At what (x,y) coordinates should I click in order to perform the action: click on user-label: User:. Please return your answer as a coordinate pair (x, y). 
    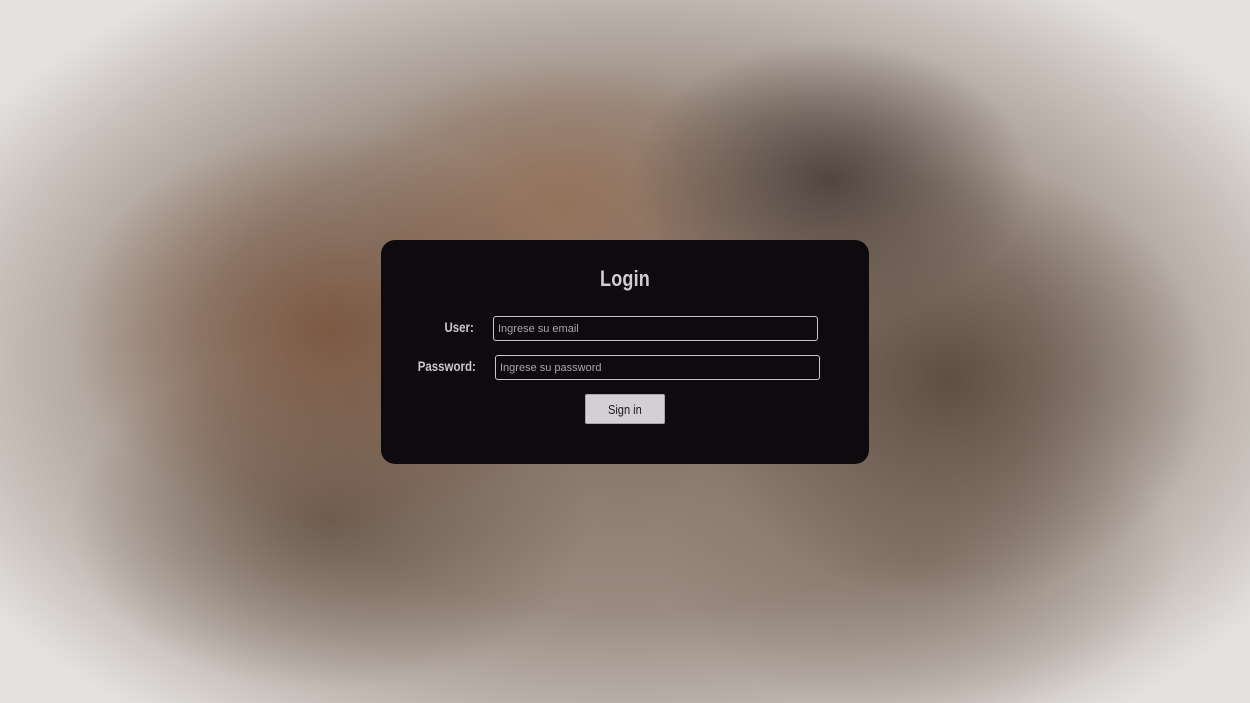
    Looking at the image, I should click on (459, 327).